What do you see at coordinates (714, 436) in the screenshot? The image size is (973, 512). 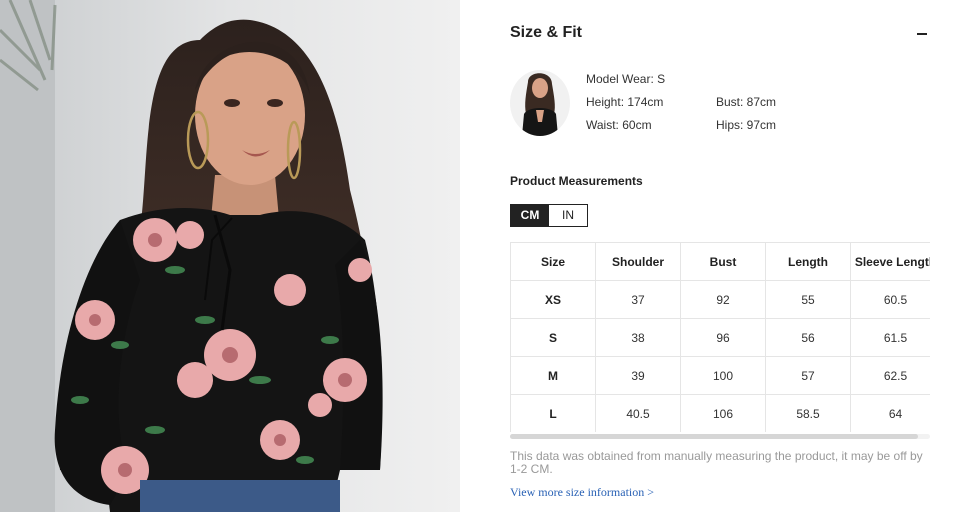 I see `table-scrollbar-thumb` at bounding box center [714, 436].